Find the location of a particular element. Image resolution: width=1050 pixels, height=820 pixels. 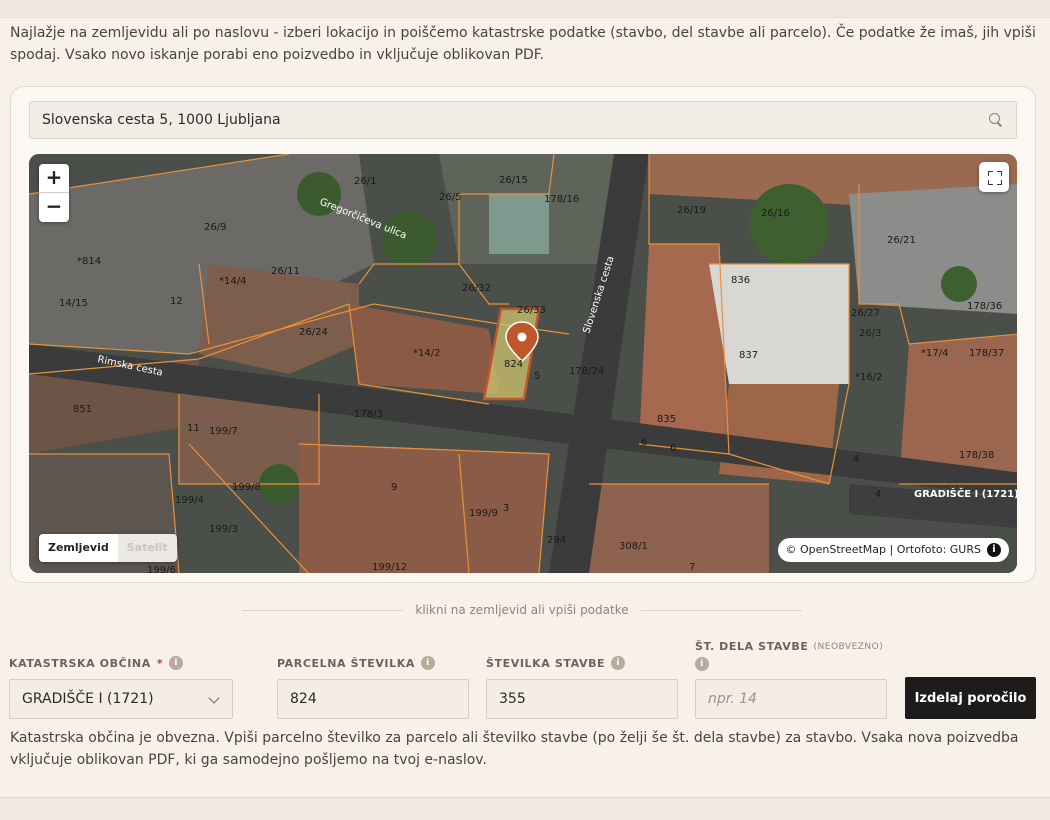

cadastral-select: GRADIŠČE I (1721) is located at coordinates (121, 699).